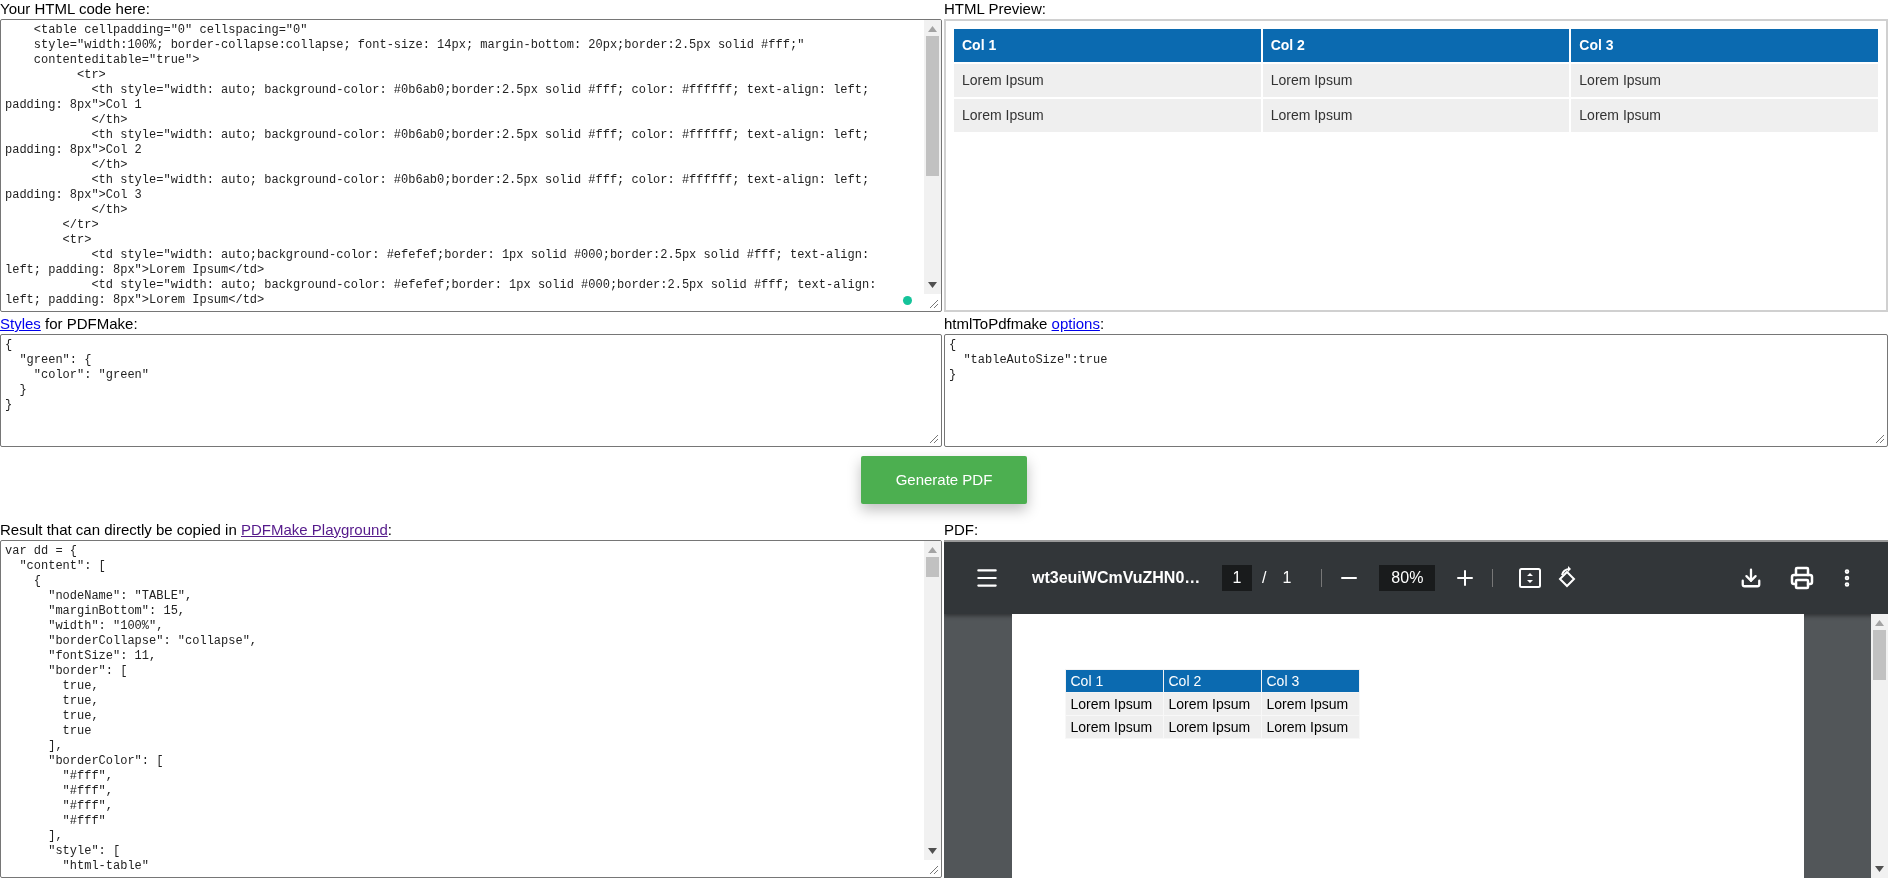  I want to click on page-number-field: 1, so click(1237, 578).